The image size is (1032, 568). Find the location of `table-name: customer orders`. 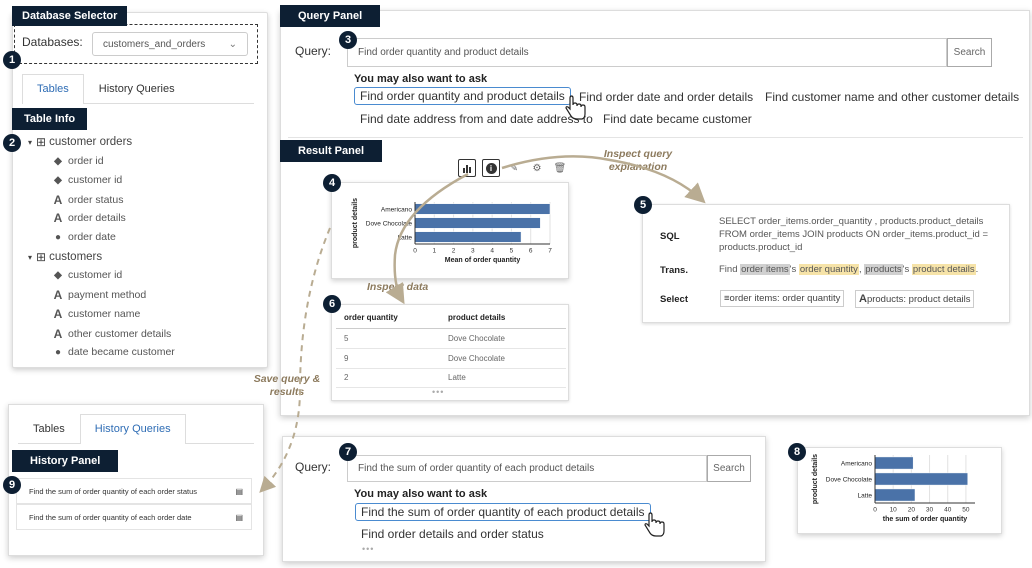

table-name: customer orders is located at coordinates (91, 142).